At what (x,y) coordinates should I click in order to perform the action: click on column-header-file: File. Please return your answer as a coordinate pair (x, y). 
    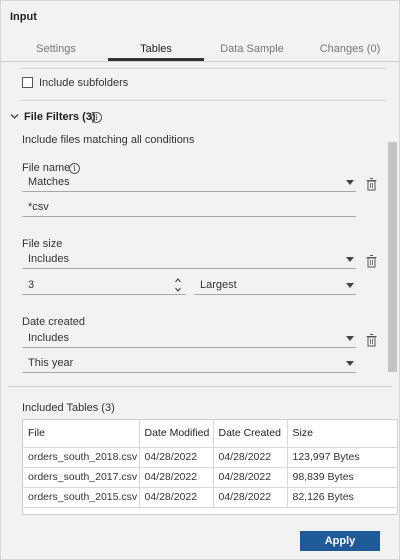
    Looking at the image, I should click on (81, 434).